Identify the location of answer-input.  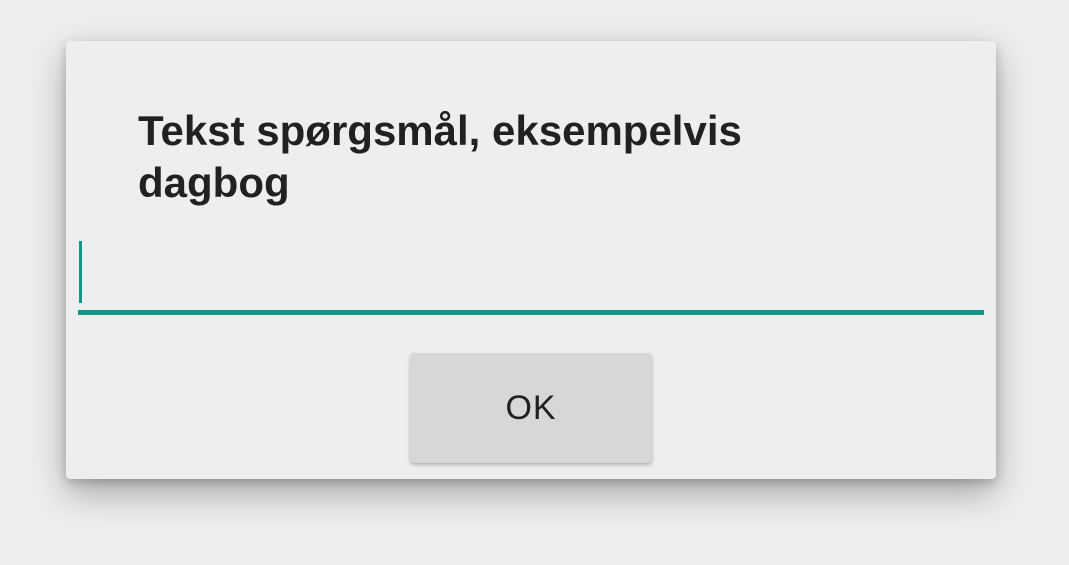
(531, 277).